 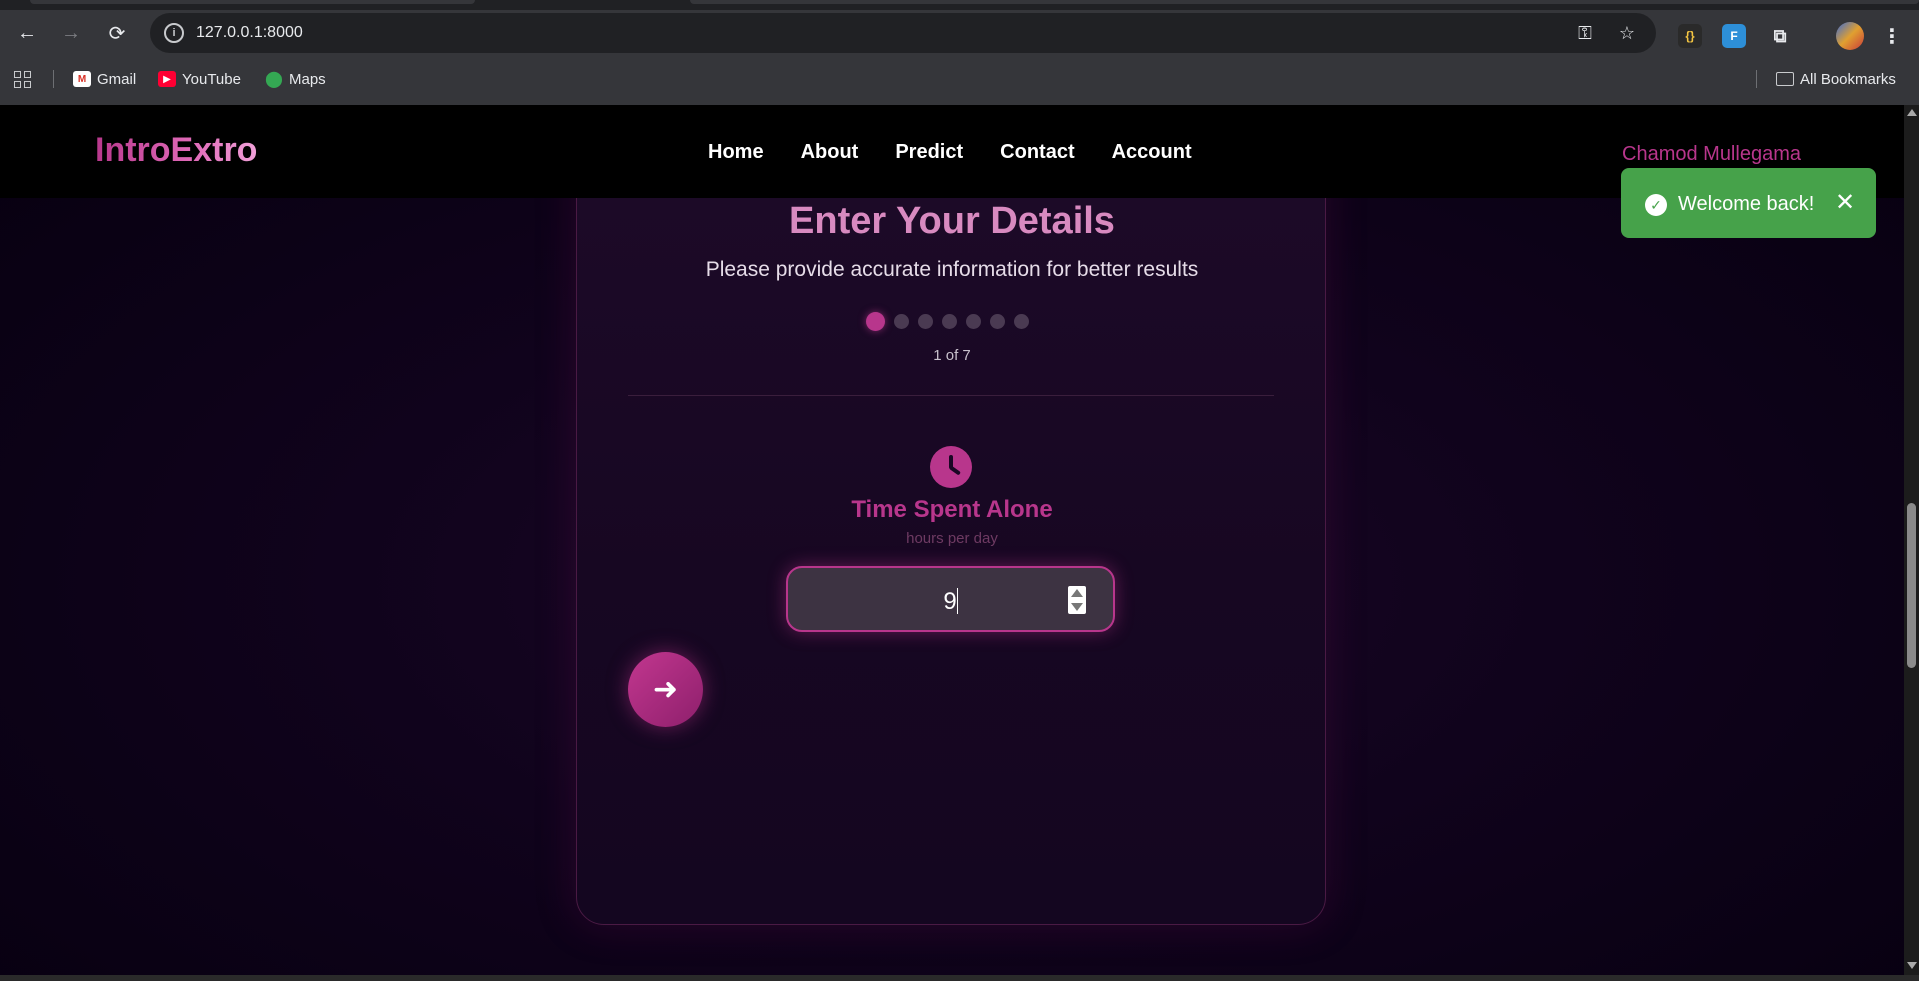 I want to click on nav-home: Home, so click(x=736, y=152).